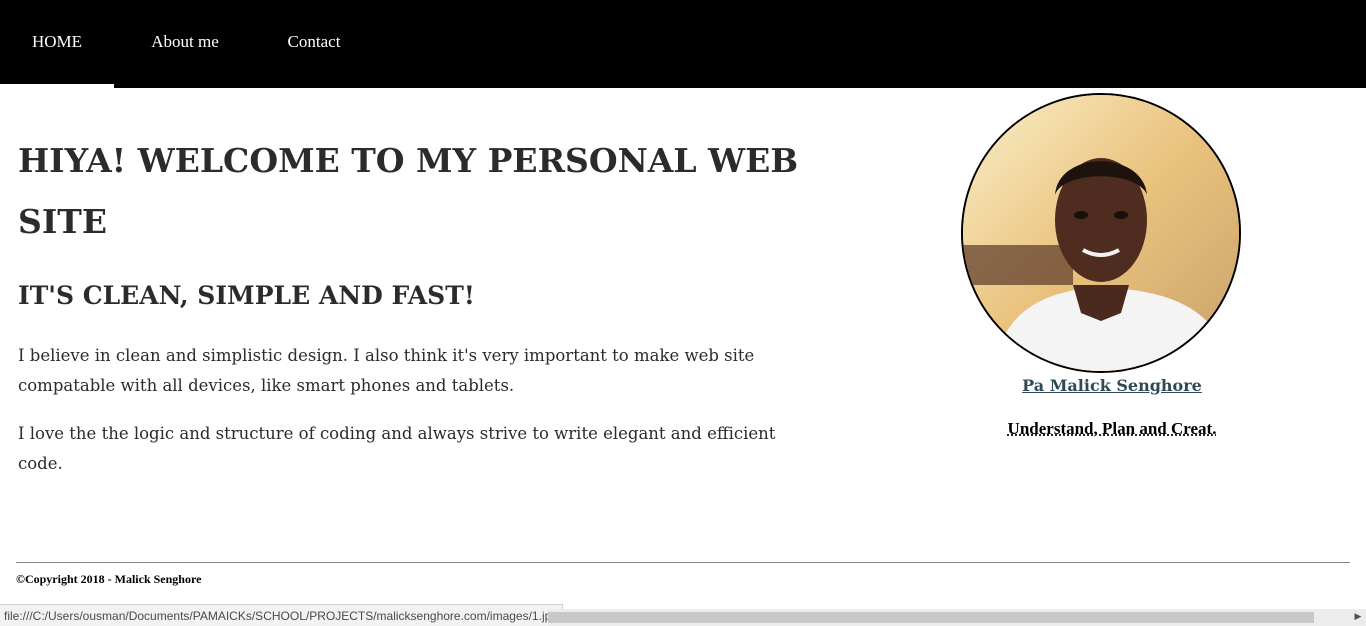  Describe the element at coordinates (683, 562) in the screenshot. I see `footer-divider` at that location.